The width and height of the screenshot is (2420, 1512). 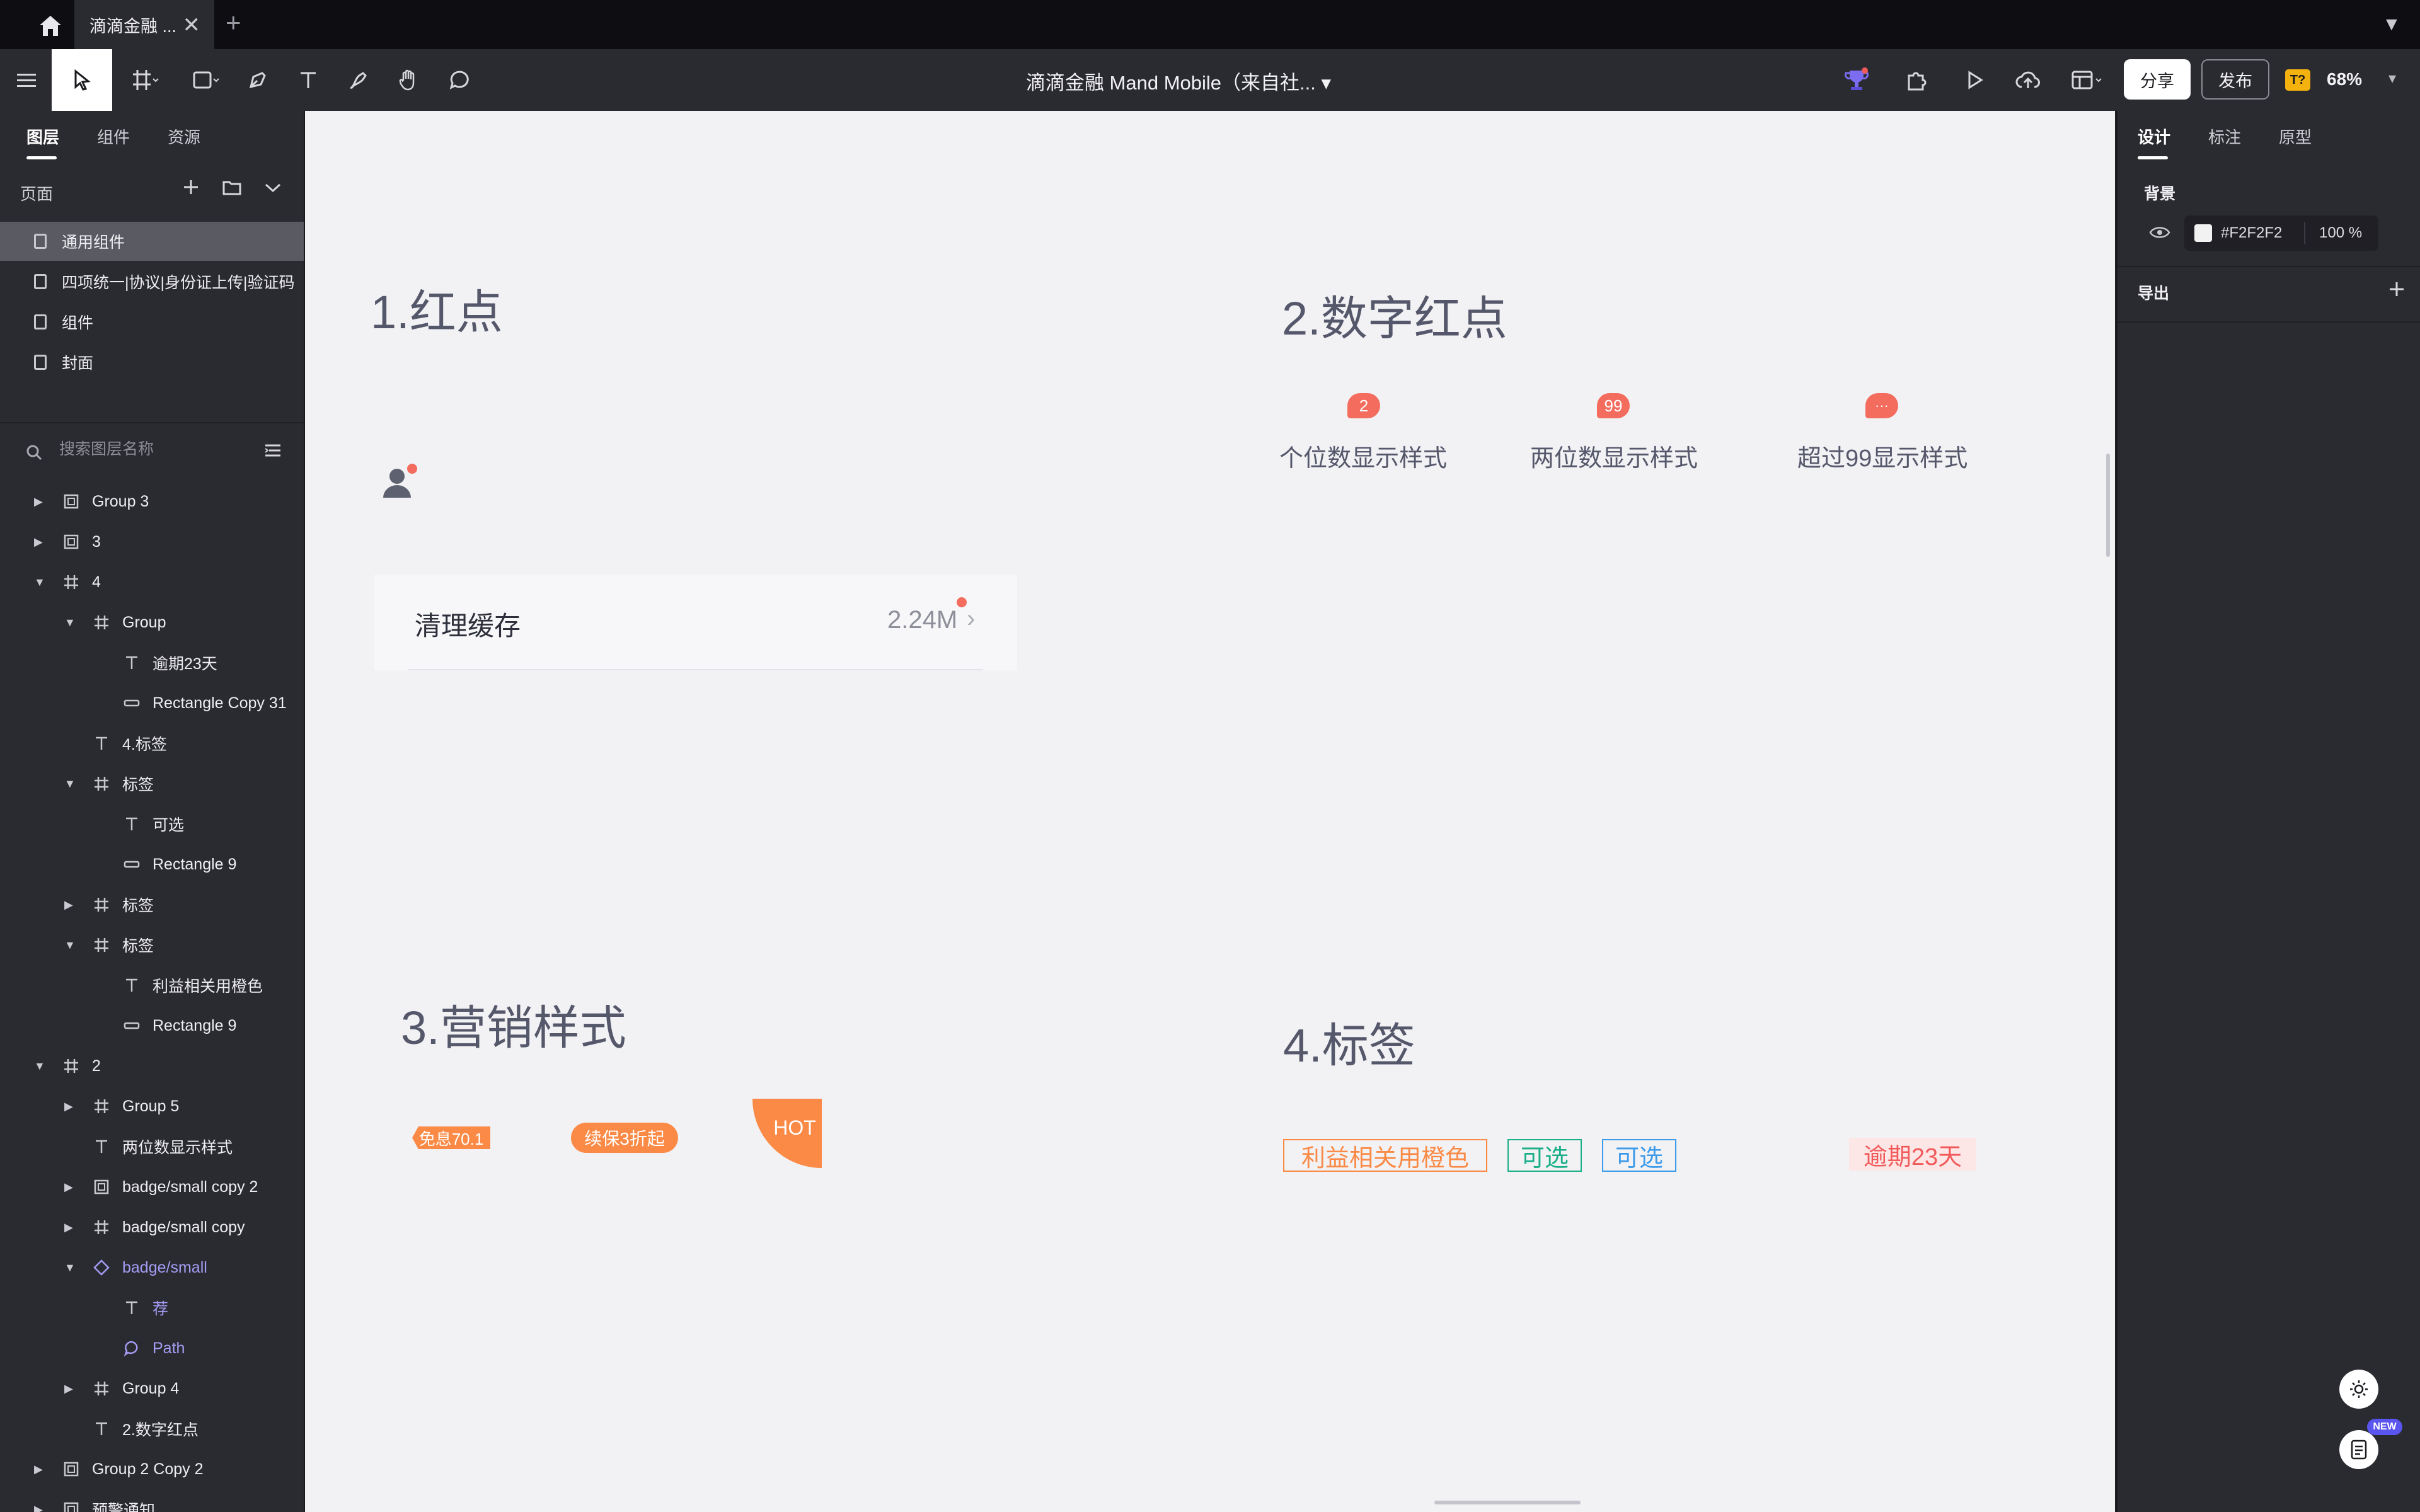 What do you see at coordinates (152, 824) in the screenshot?
I see `layer-row: 可选` at bounding box center [152, 824].